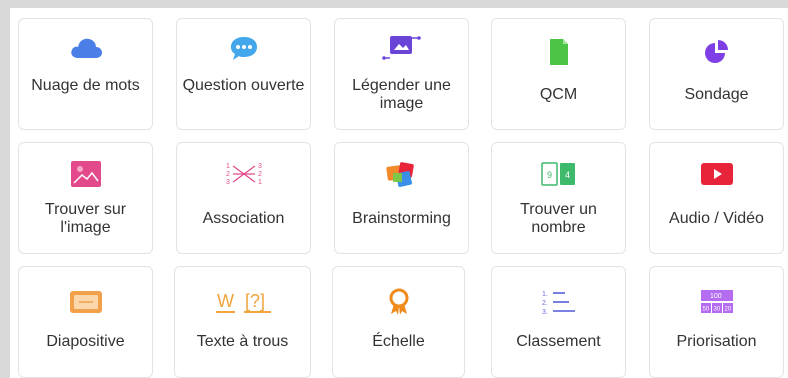 Image resolution: width=788 pixels, height=378 pixels. Describe the element at coordinates (716, 74) in the screenshot. I see `activity-card-poll: Sondage` at that location.